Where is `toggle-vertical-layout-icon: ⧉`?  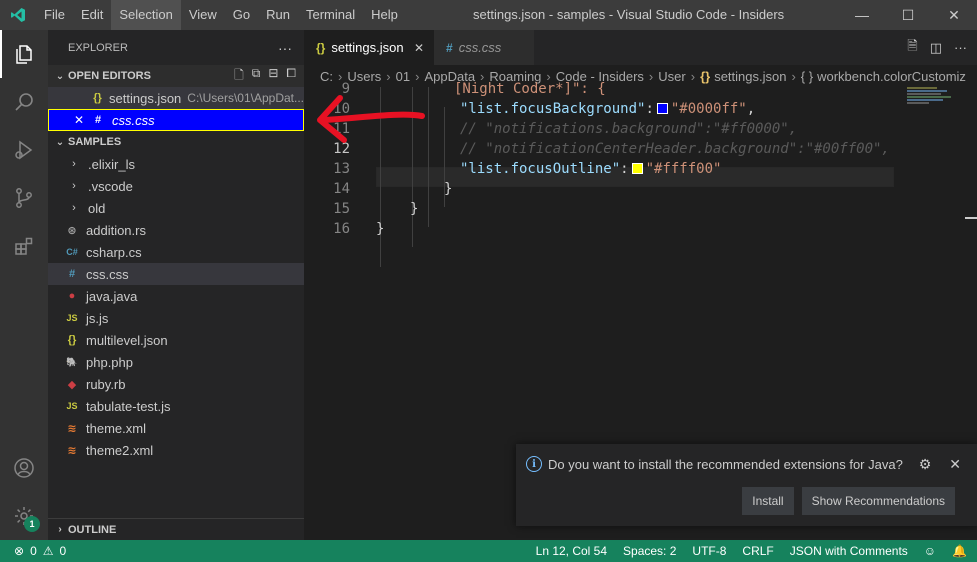 toggle-vertical-layout-icon: ⧉ is located at coordinates (256, 76).